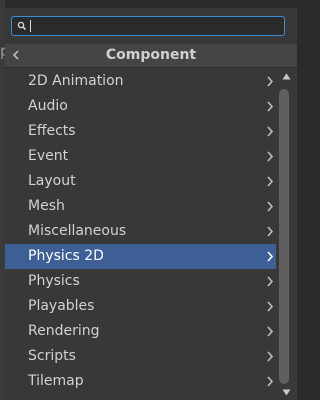  What do you see at coordinates (77, 231) in the screenshot?
I see `menu-item-label: Miscellaneous` at bounding box center [77, 231].